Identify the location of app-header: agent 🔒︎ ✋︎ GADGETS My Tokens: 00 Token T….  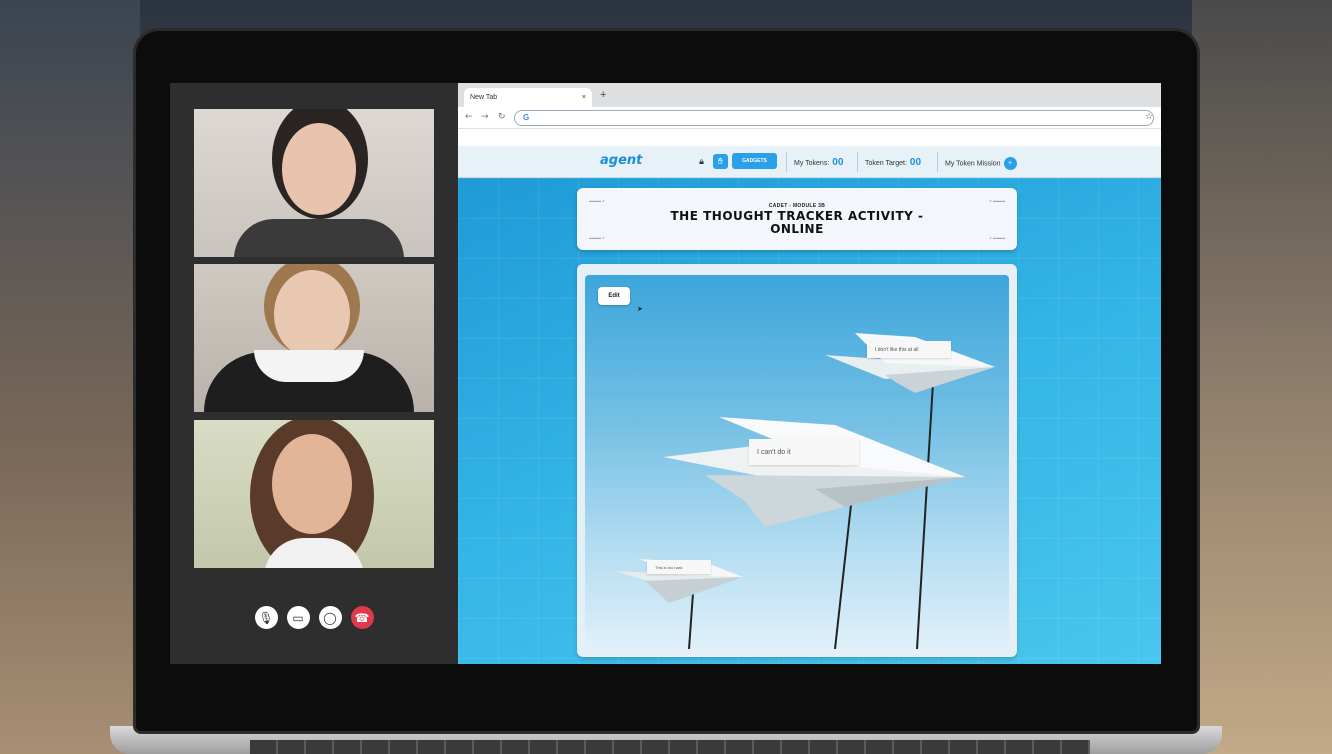
(809, 162).